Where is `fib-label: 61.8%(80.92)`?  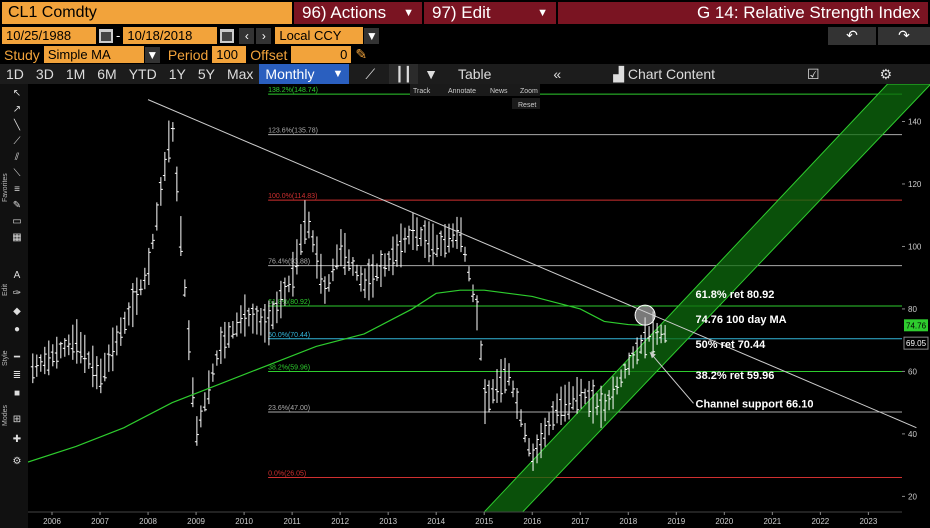
fib-label: 61.8%(80.92) is located at coordinates (289, 302).